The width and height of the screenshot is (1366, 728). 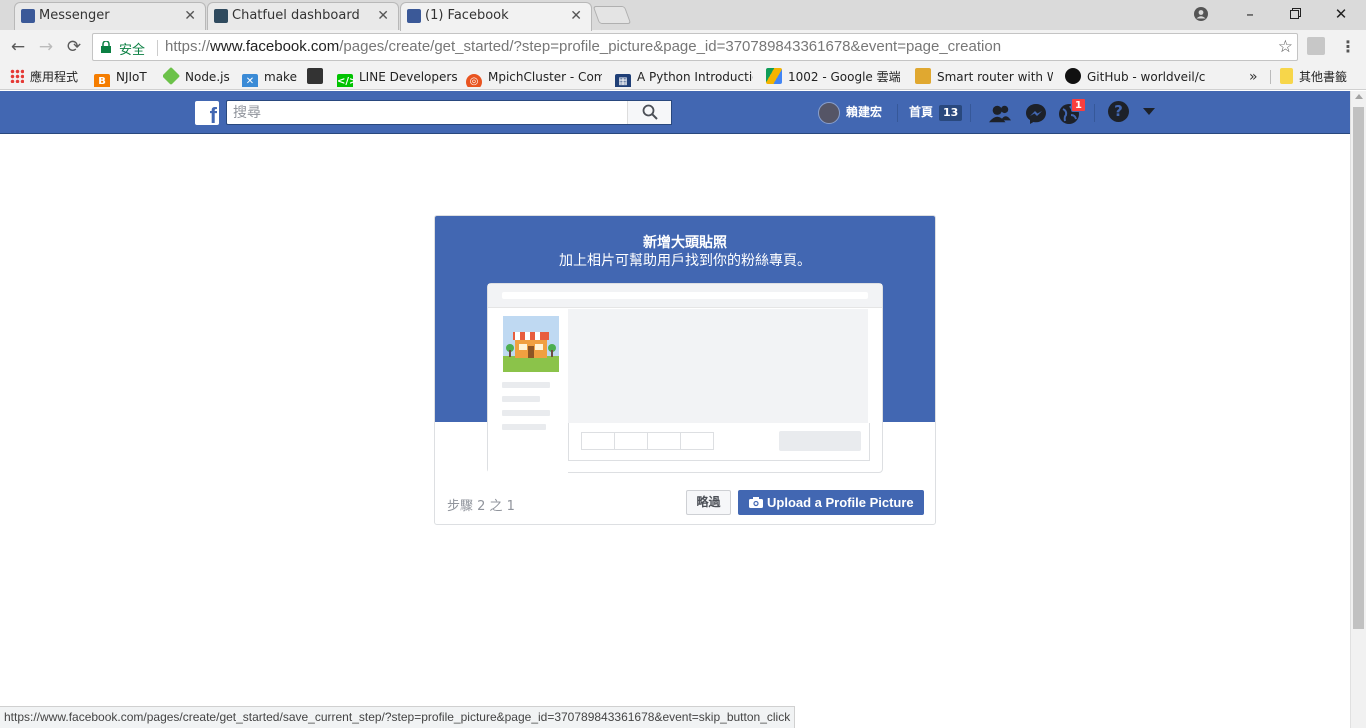 I want to click on character-icon, so click(x=315, y=76).